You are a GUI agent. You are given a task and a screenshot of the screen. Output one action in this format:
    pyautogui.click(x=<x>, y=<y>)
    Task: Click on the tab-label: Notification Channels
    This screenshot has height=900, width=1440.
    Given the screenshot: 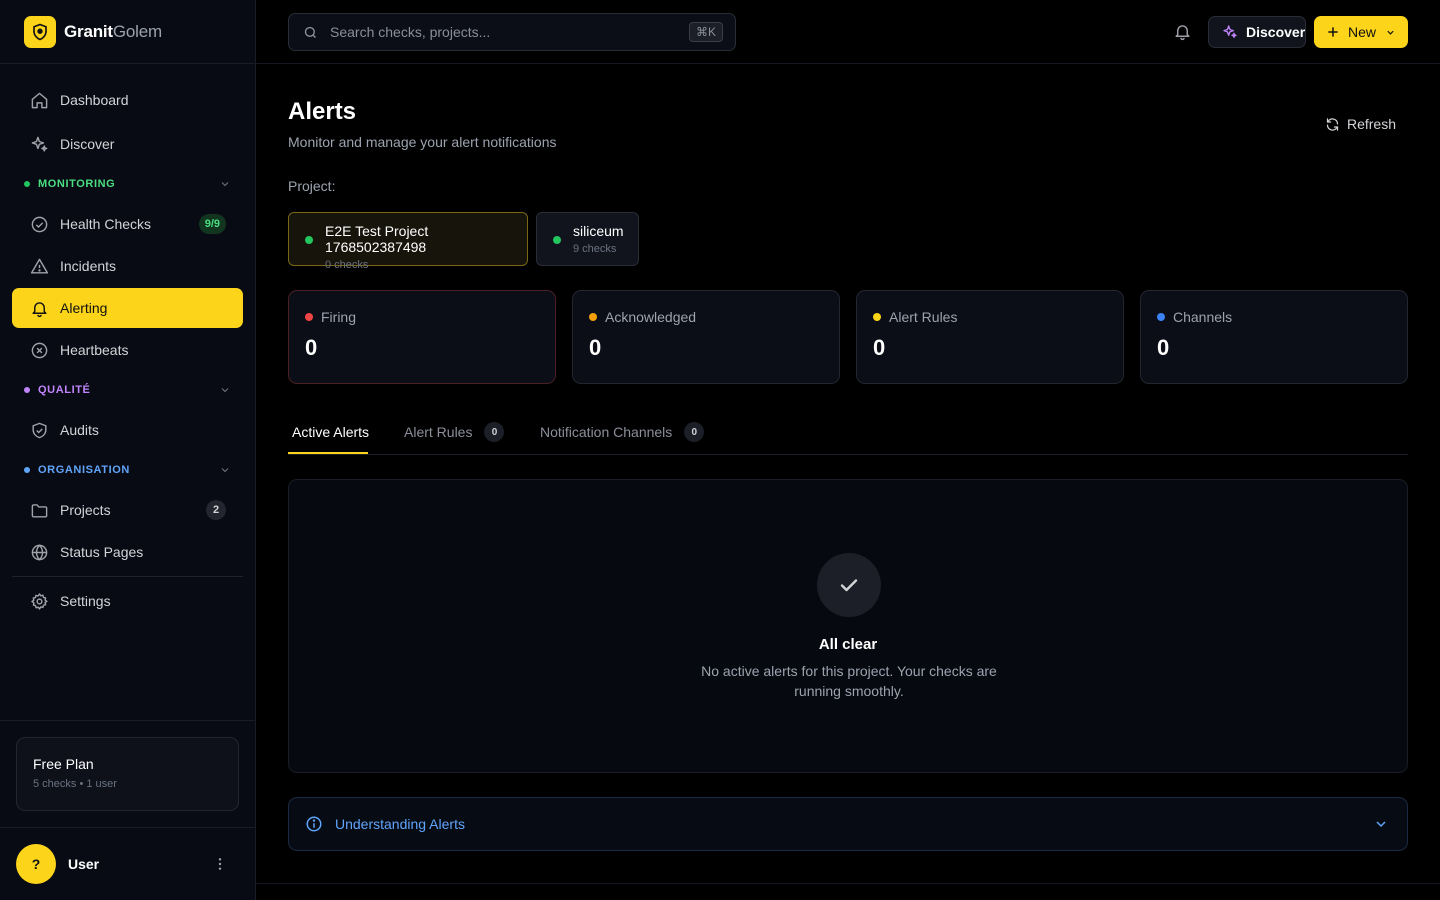 What is the action you would take?
    pyautogui.click(x=606, y=432)
    